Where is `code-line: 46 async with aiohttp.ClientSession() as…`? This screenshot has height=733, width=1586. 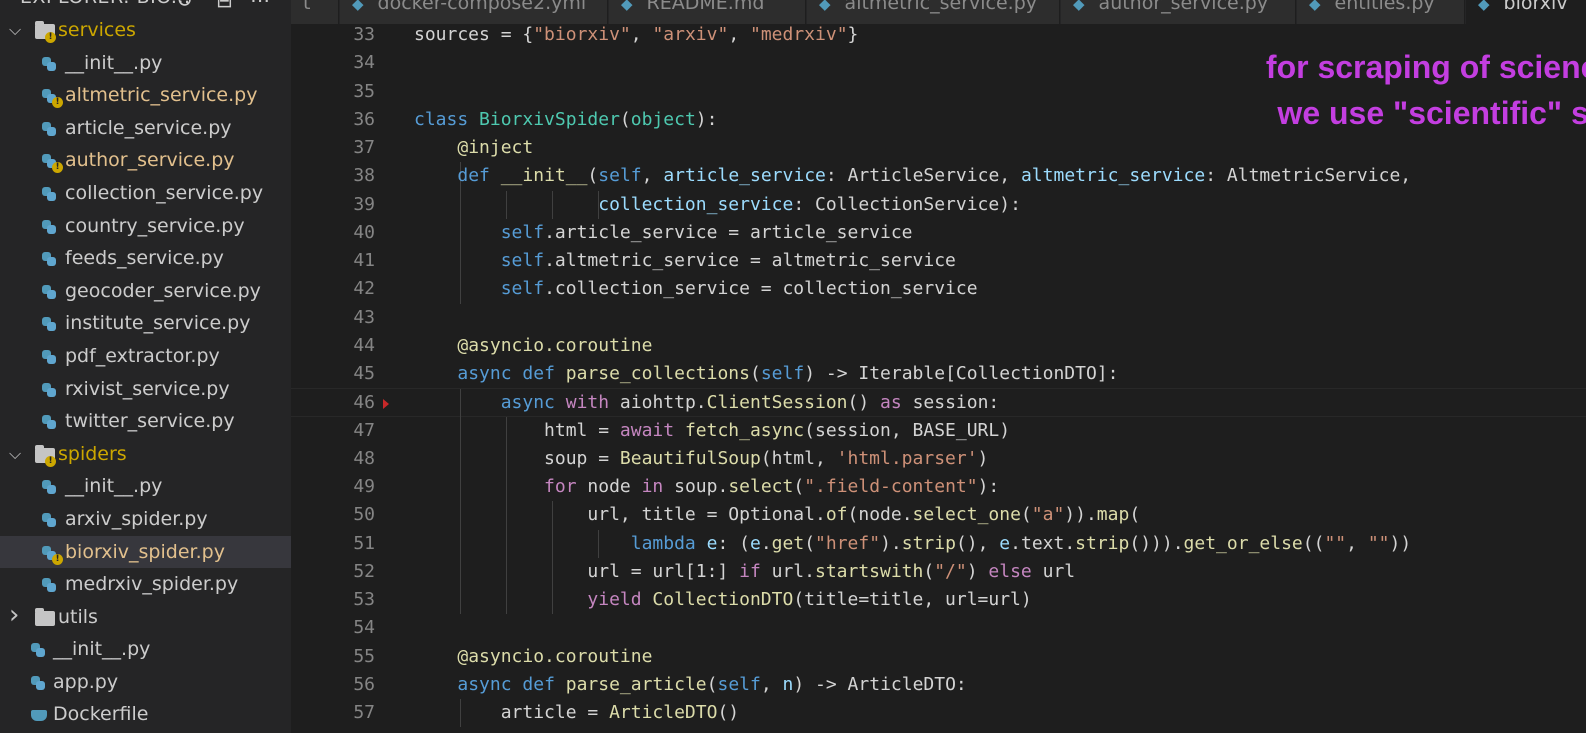
code-line: 46 async with aiohttp.ClientSession() as… is located at coordinates (938, 403).